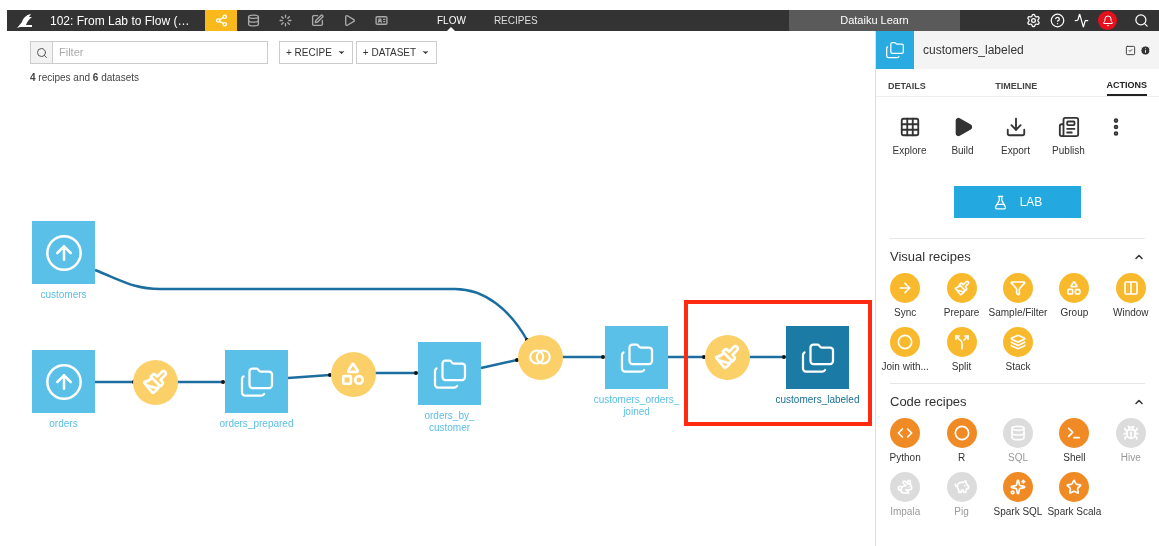  What do you see at coordinates (636, 406) in the screenshot?
I see `dataset-label: customers_orders_joined` at bounding box center [636, 406].